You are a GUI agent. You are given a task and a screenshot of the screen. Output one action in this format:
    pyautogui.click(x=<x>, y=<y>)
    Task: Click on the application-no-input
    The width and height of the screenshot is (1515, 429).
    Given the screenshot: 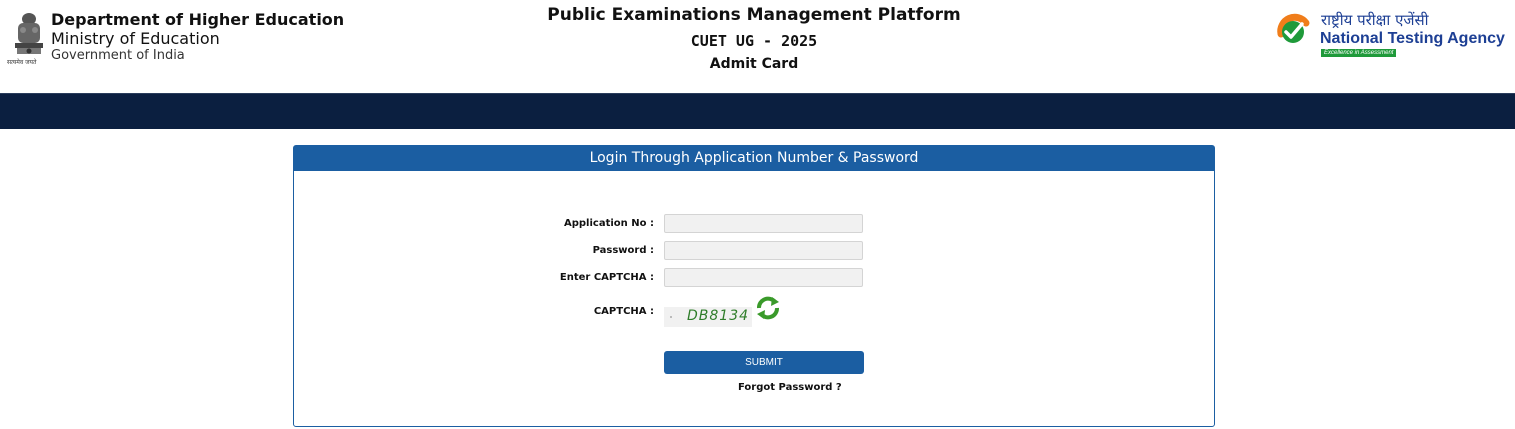 What is the action you would take?
    pyautogui.click(x=763, y=223)
    